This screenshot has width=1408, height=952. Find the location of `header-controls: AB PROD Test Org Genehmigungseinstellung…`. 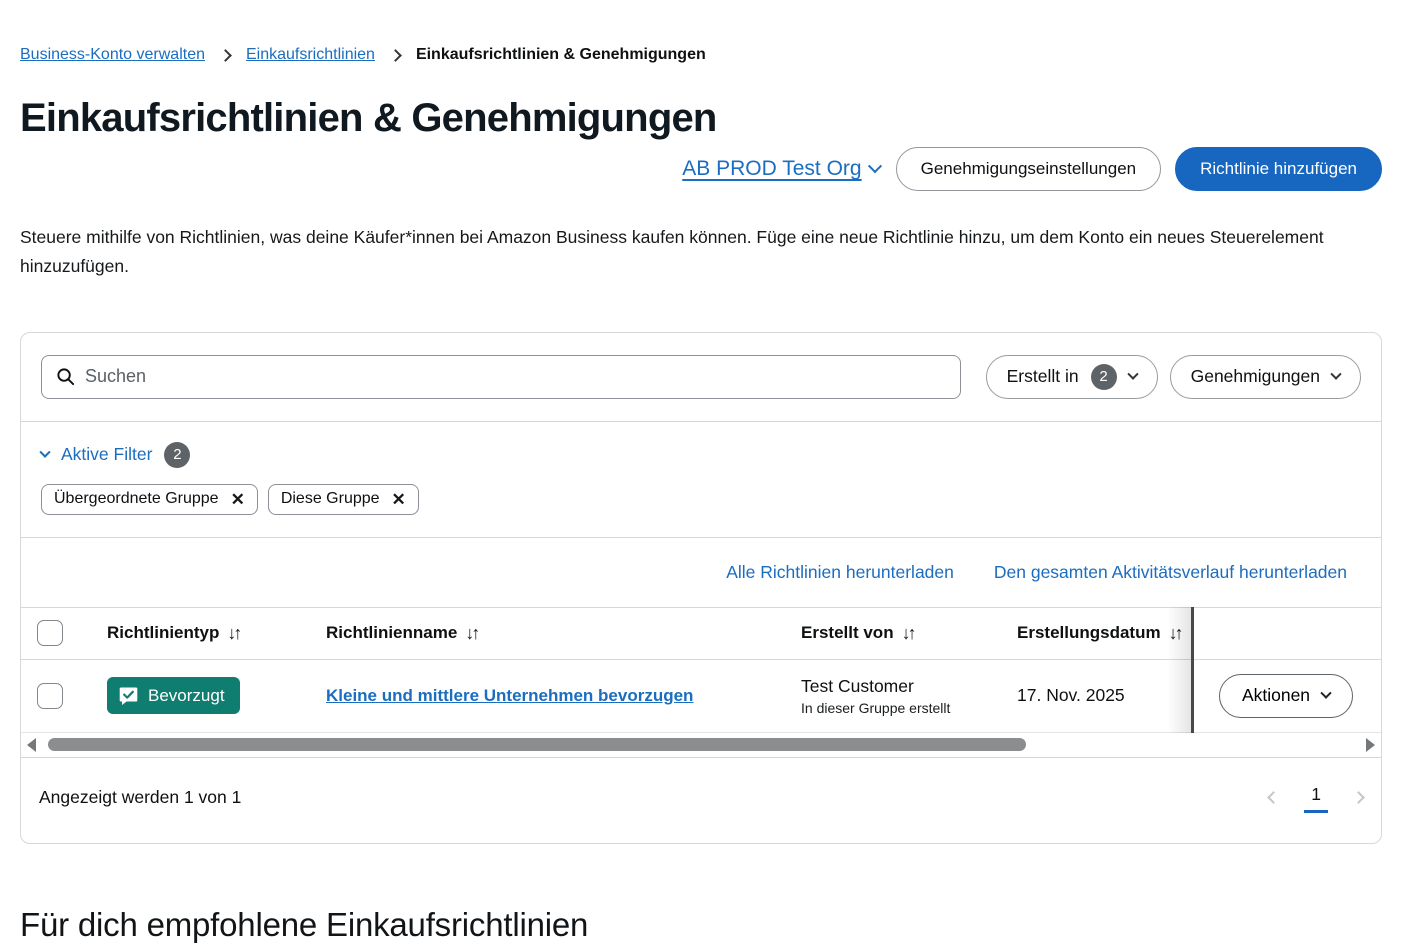

header-controls: AB PROD Test Org Genehmigungseinstellung… is located at coordinates (701, 169).